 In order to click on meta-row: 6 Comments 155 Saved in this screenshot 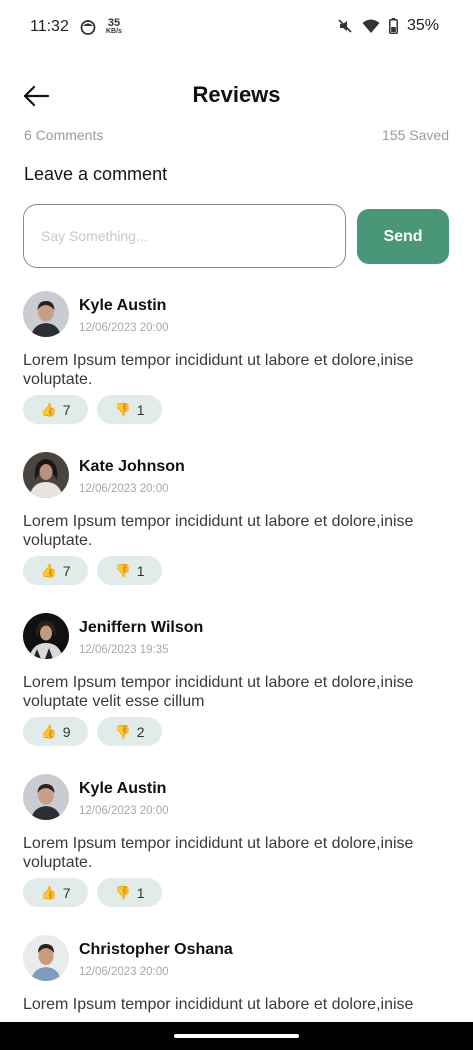, I will do `click(236, 135)`.